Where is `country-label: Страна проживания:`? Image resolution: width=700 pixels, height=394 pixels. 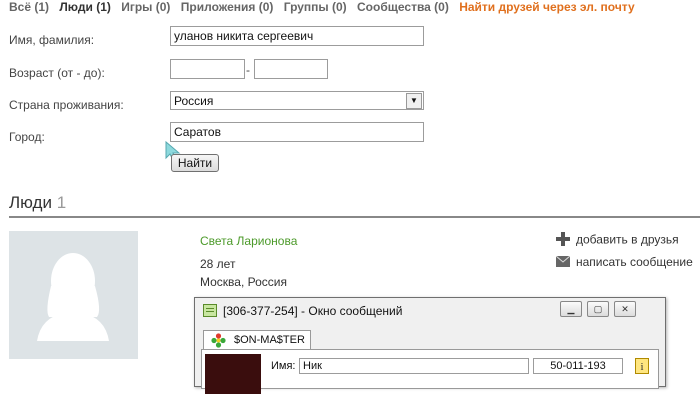
country-label: Страна проживания: is located at coordinates (66, 105).